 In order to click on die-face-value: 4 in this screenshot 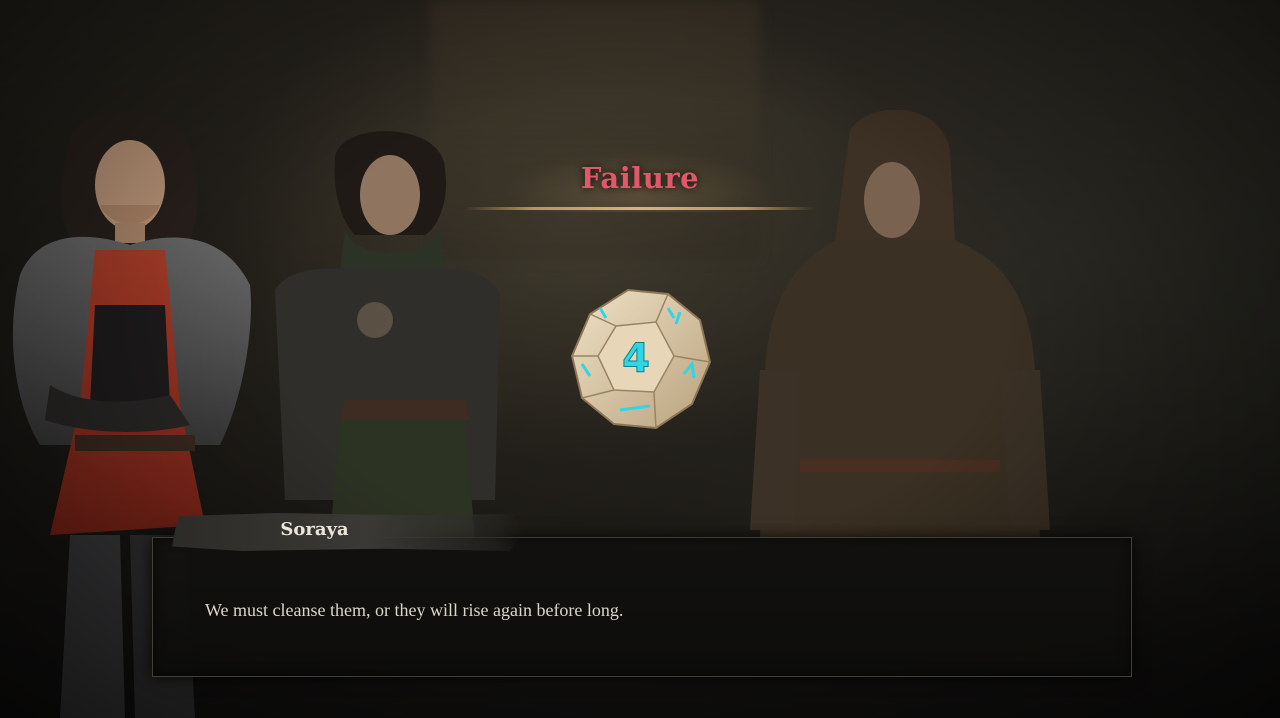, I will do `click(636, 359)`.